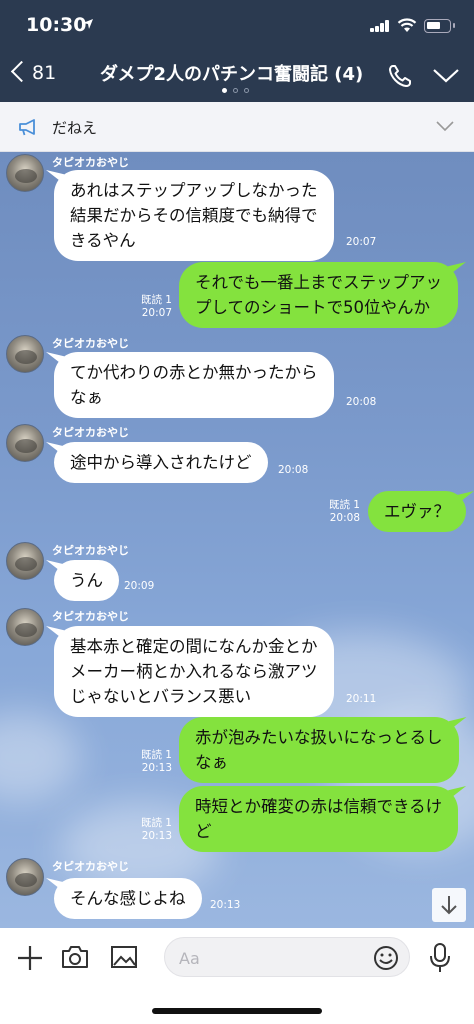 The image size is (474, 1024). Describe the element at coordinates (194, 190) in the screenshot. I see `message-line: あれはステップアップしなかった` at that location.